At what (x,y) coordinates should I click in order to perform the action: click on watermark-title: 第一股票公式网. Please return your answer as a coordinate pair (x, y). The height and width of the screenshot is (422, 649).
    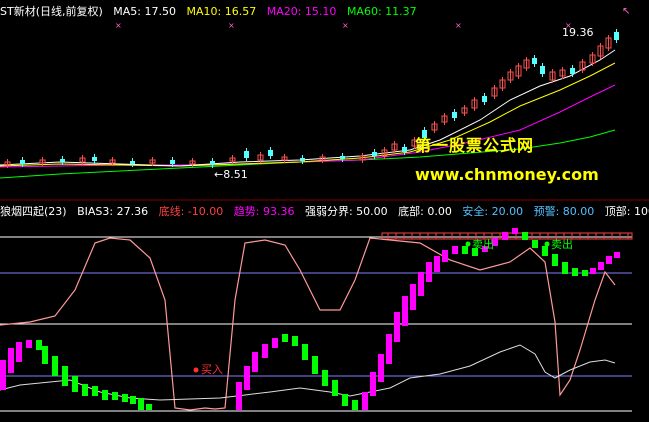
    Looking at the image, I should click on (475, 145).